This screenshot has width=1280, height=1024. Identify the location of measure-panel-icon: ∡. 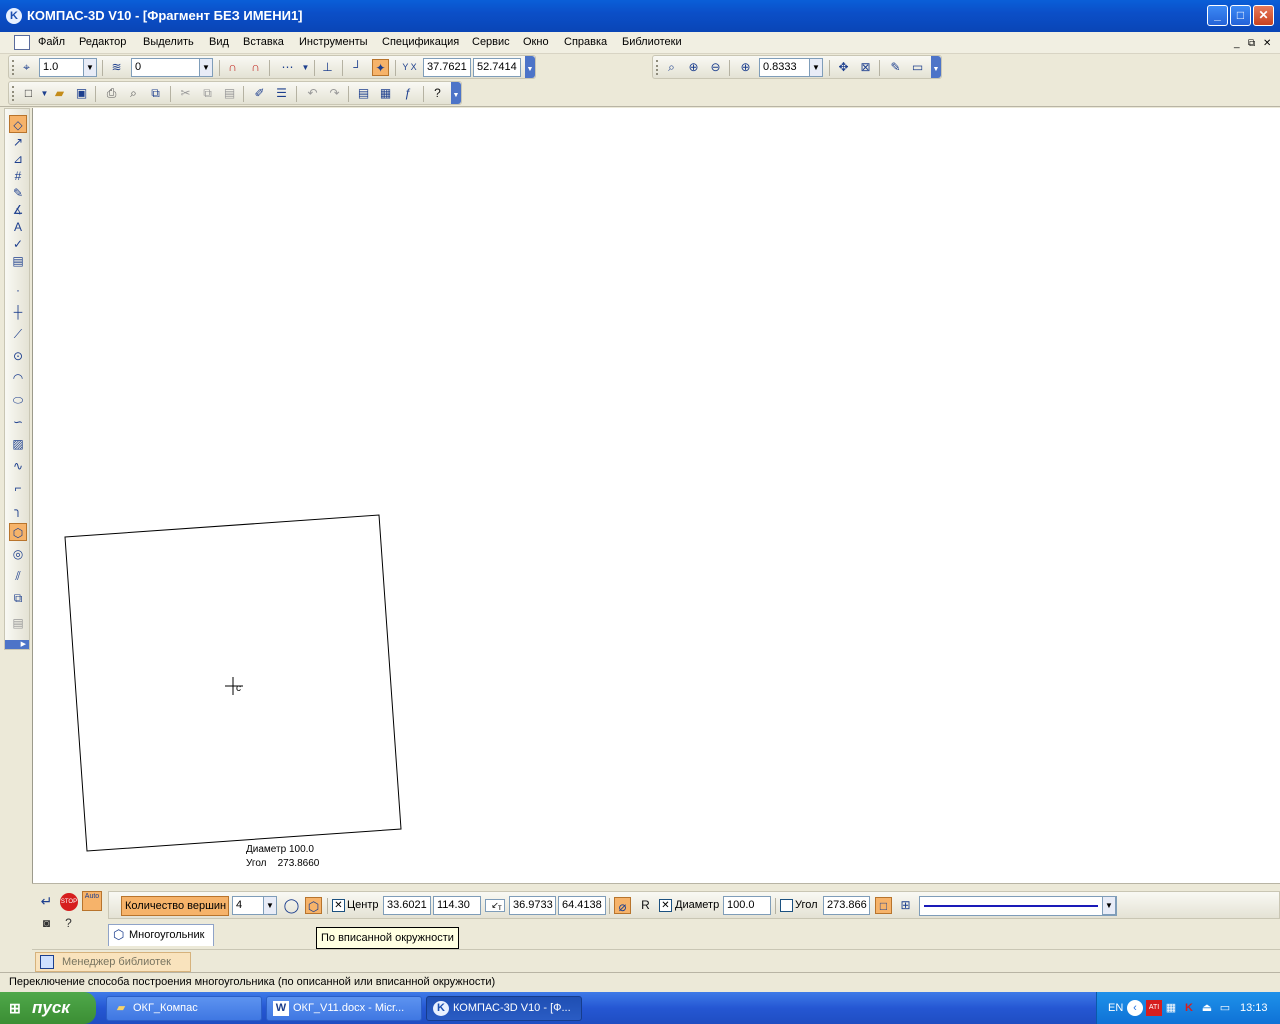
(18, 210).